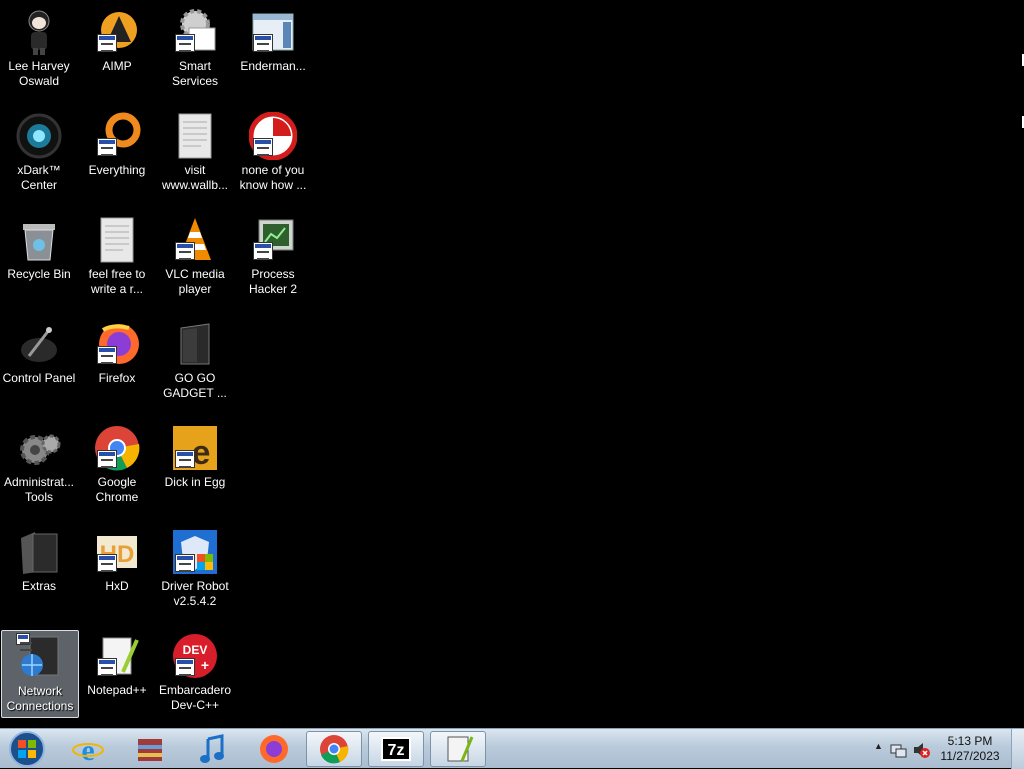 The width and height of the screenshot is (1024, 769). Describe the element at coordinates (39, 177) in the screenshot. I see `icon-label: xDark™ Center` at that location.